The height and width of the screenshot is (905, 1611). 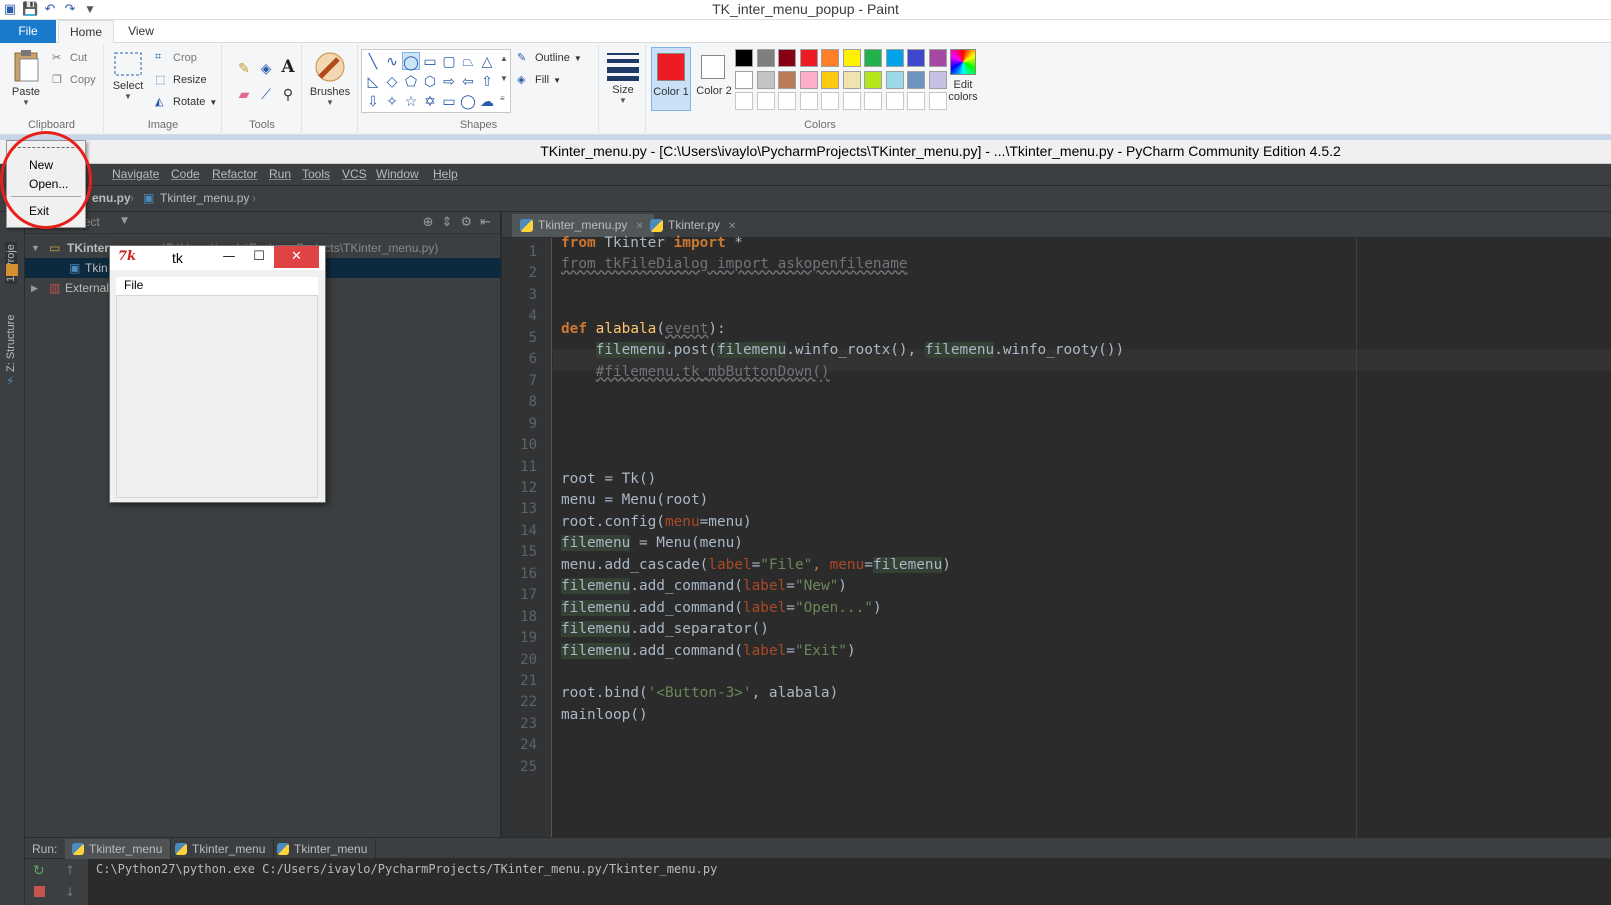 I want to click on fill-bucket-icon: ◈, so click(x=266, y=68).